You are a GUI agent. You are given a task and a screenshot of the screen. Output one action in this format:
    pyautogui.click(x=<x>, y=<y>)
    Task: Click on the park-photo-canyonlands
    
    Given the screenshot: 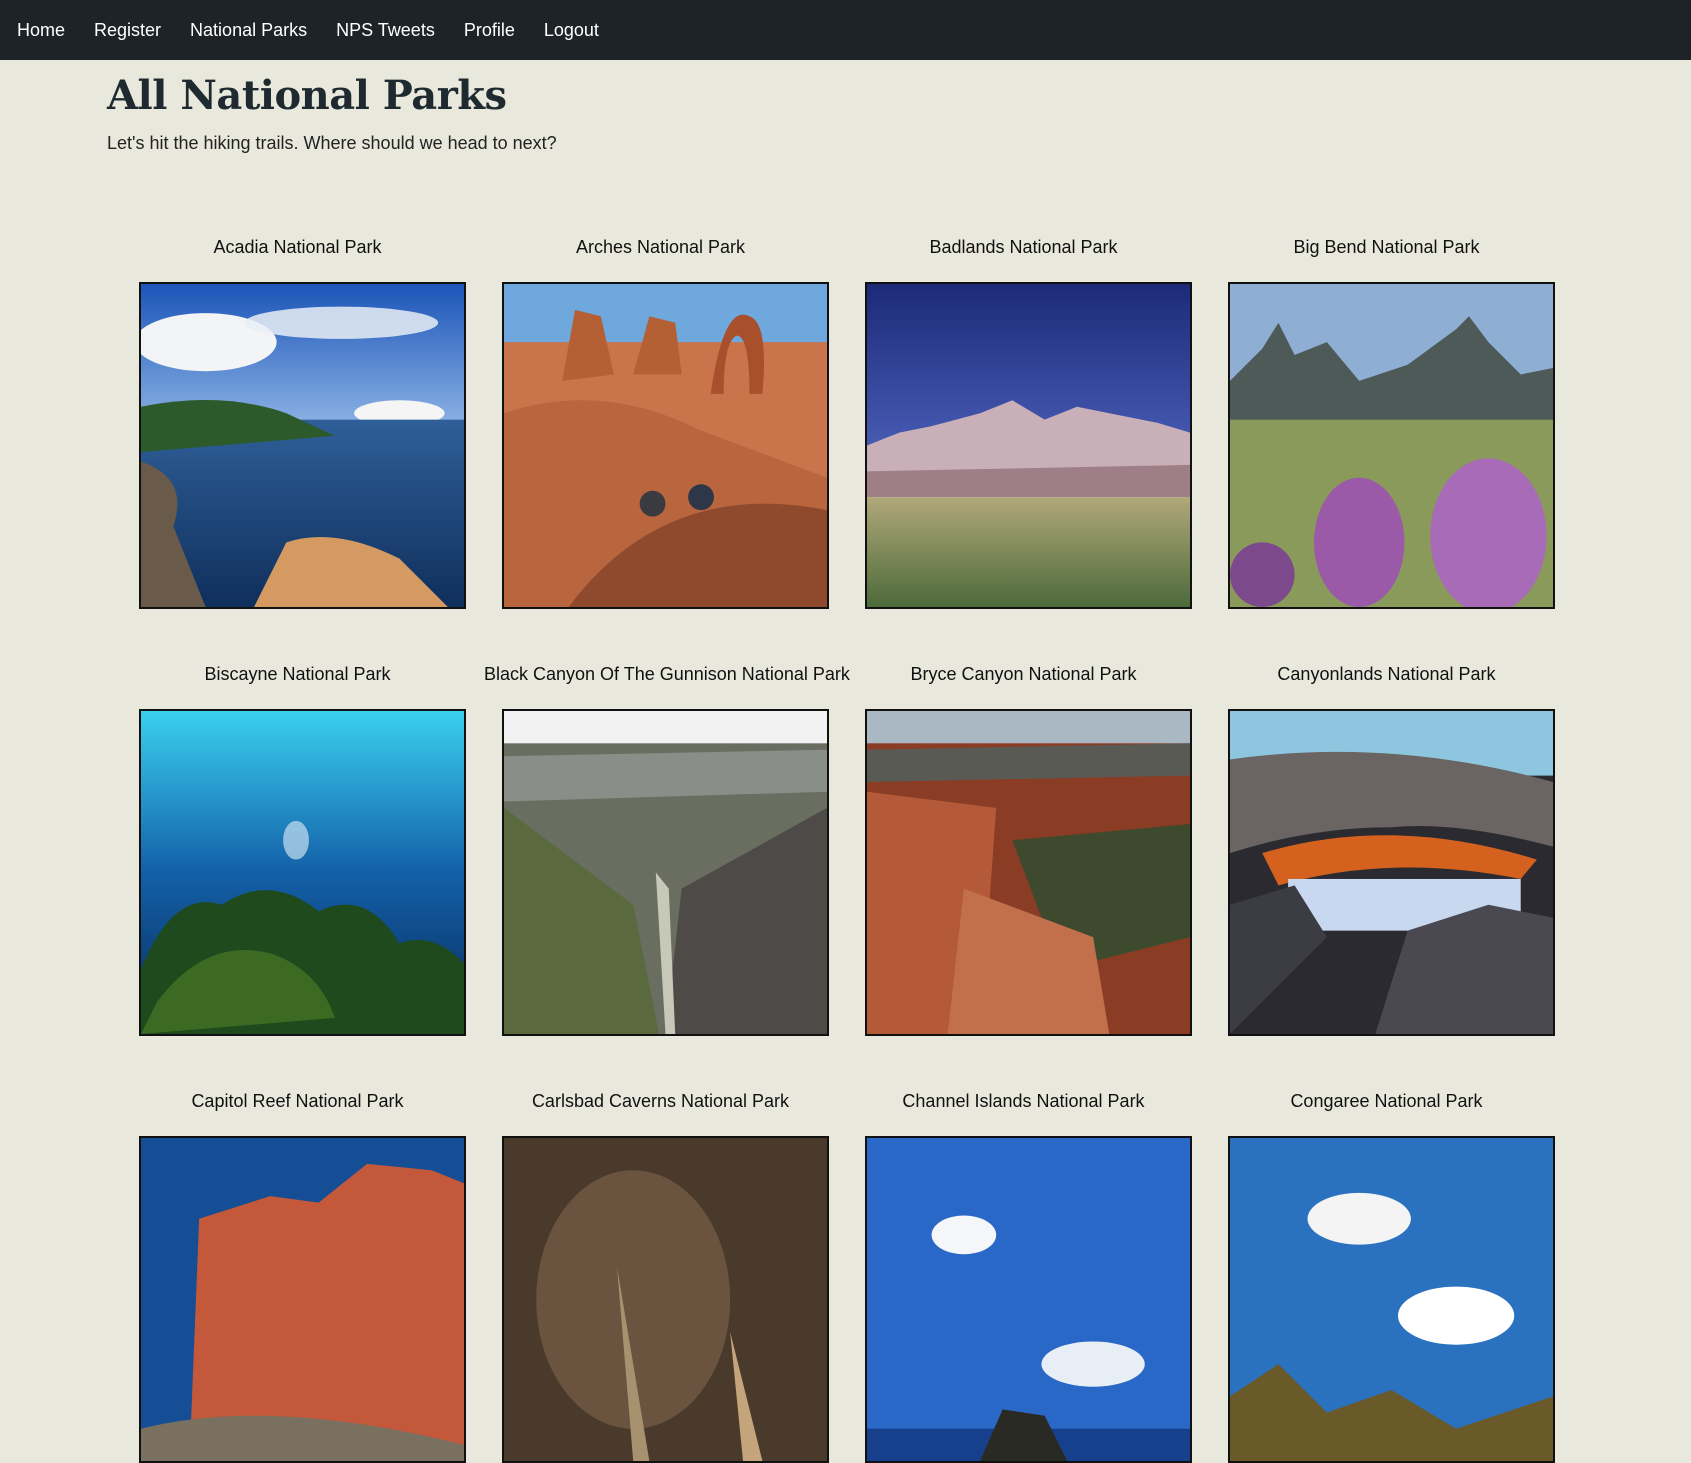 What is the action you would take?
    pyautogui.click(x=1391, y=872)
    